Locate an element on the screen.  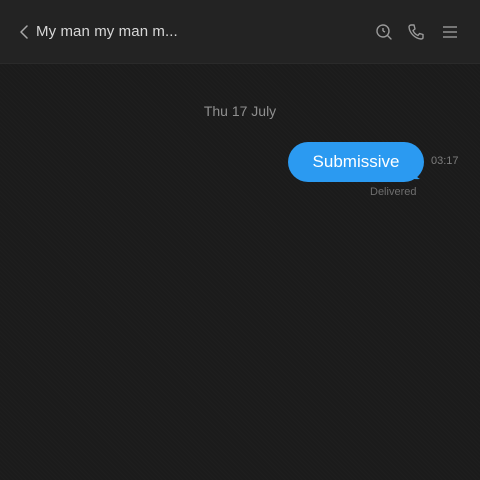
menu-icon is located at coordinates (450, 32).